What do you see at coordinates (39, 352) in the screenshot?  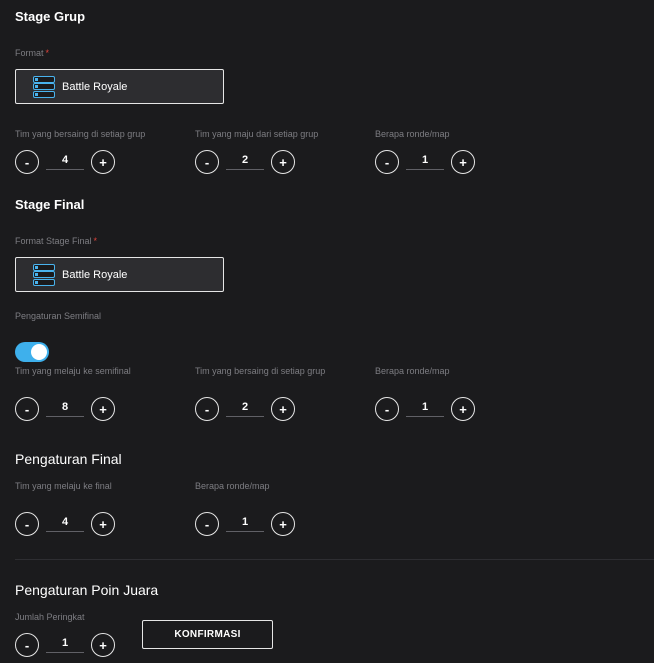 I see `toggle-knob` at bounding box center [39, 352].